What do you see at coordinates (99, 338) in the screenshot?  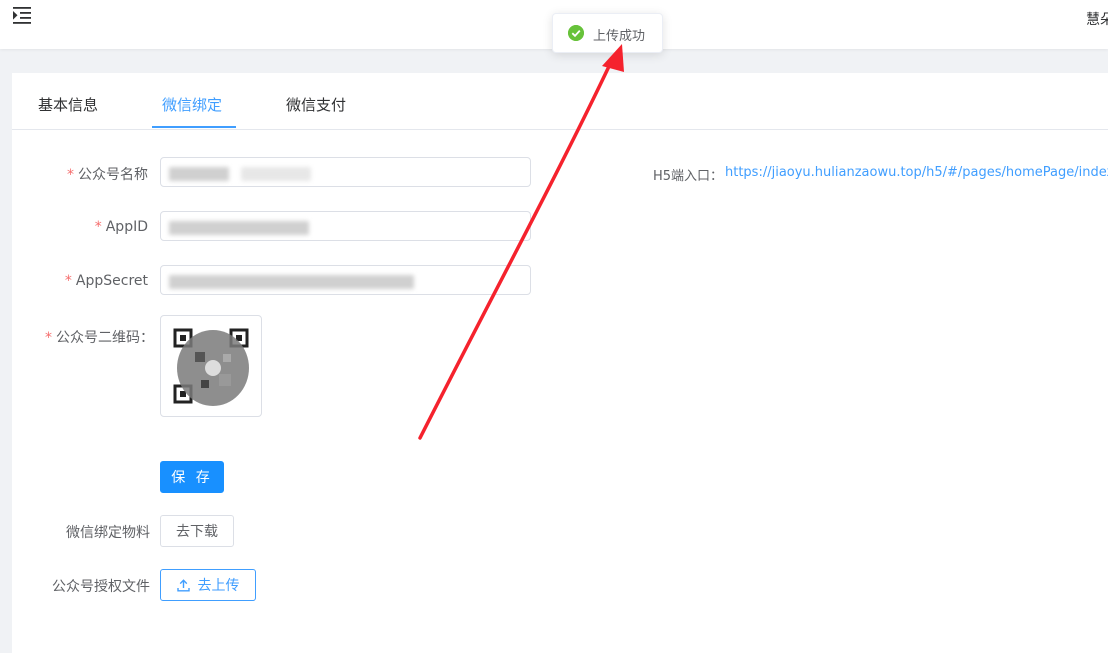 I see `field-label-qr-code: * 公众号二维码：` at bounding box center [99, 338].